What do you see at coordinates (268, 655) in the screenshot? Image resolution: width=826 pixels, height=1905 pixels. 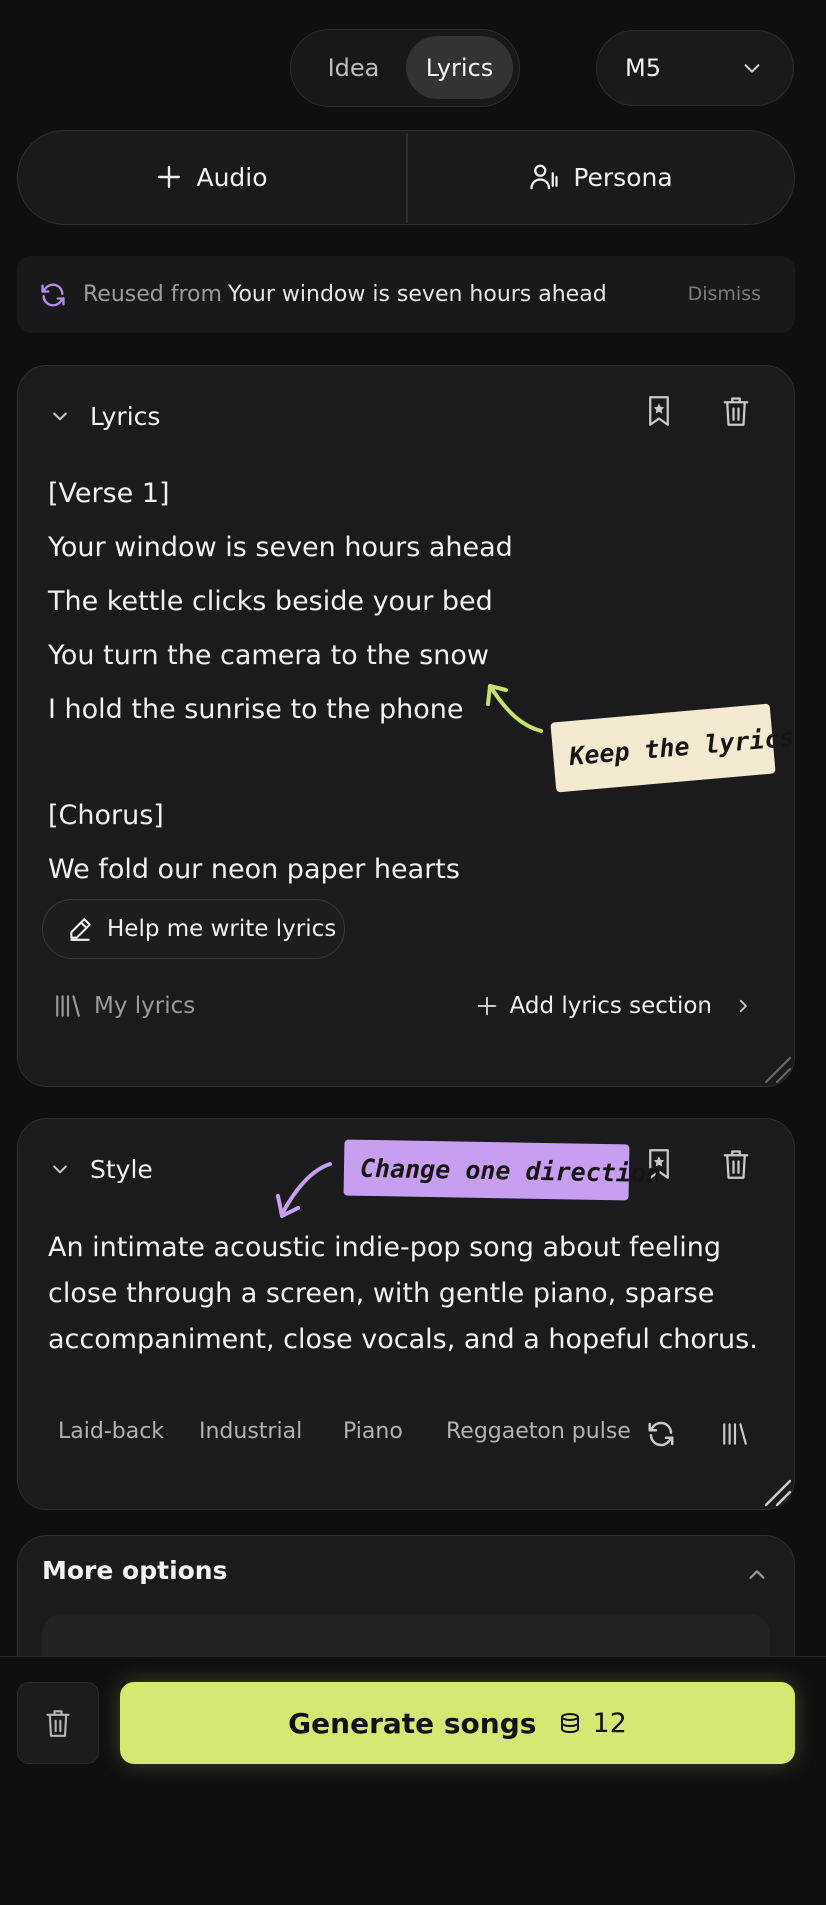 I see `lyric-line: You turn the camera to the snow` at bounding box center [268, 655].